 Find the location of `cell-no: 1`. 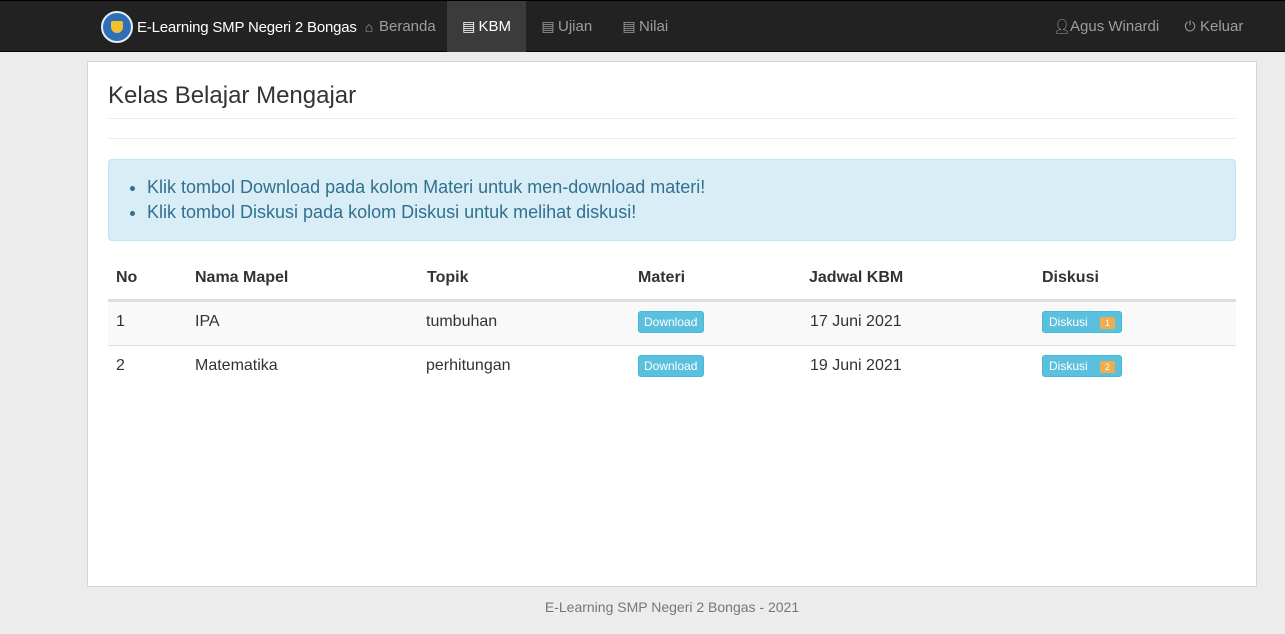

cell-no: 1 is located at coordinates (120, 321).